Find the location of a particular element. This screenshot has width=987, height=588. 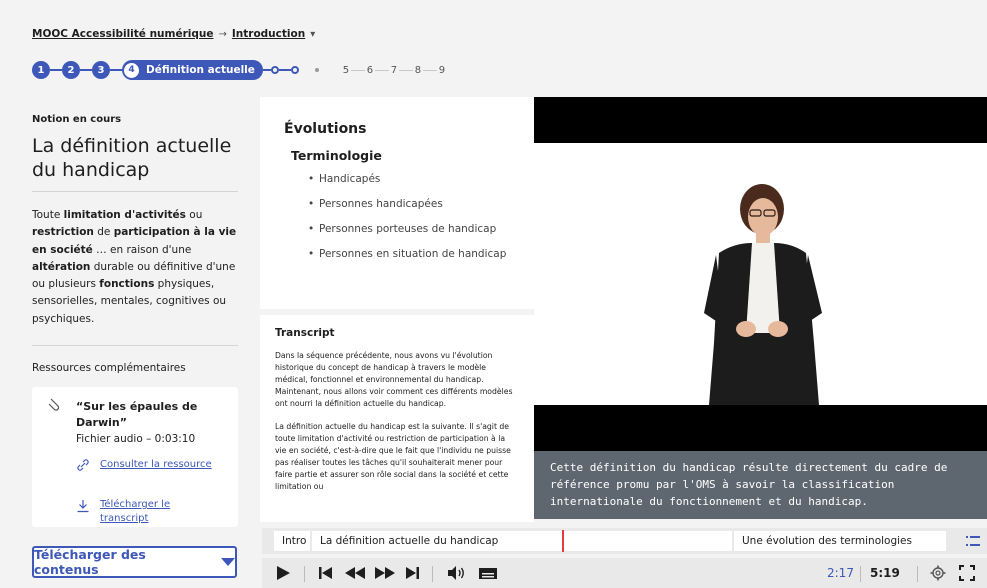

notion-title: La définition actuelle du handicap is located at coordinates (132, 158).